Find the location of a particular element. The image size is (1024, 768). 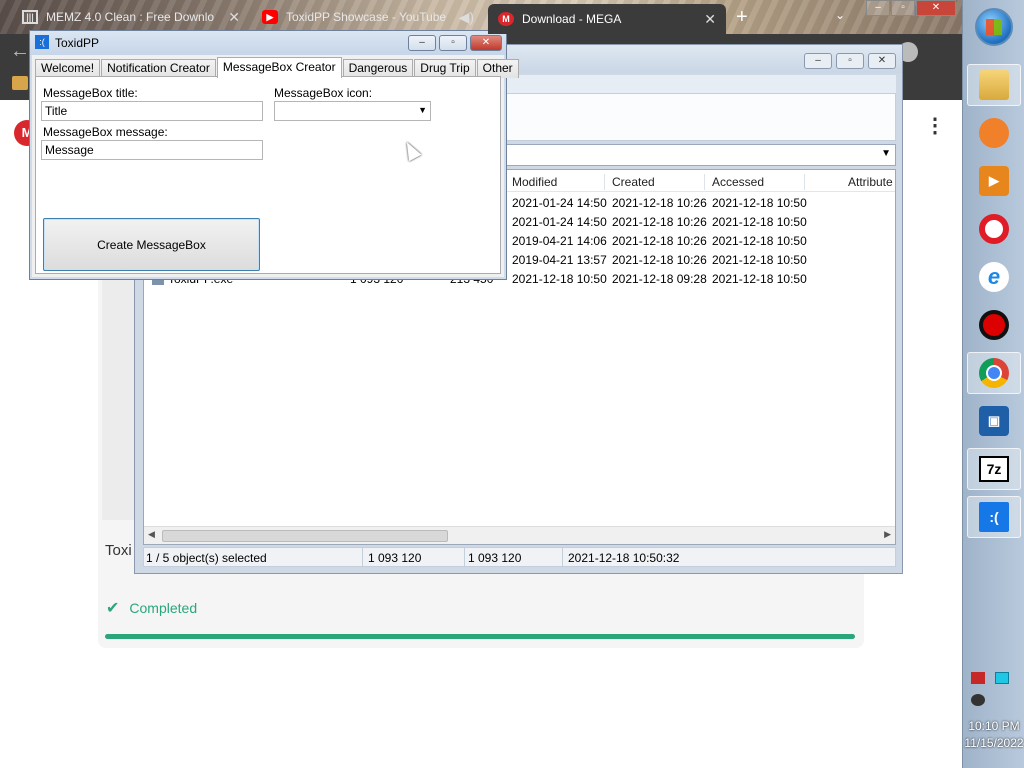

7zip-icon: 7z is located at coordinates (994, 469).